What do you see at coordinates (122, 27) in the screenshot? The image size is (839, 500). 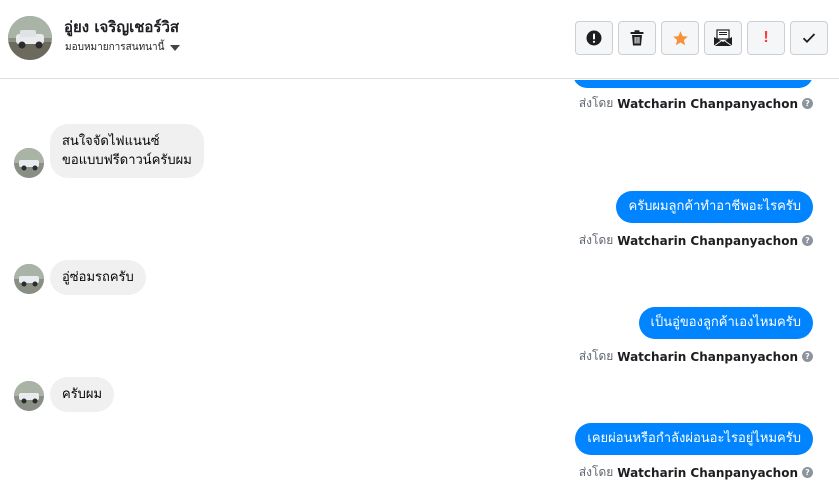 I see `contact-name: อู่ยง เจริญเชอร์วิส` at bounding box center [122, 27].